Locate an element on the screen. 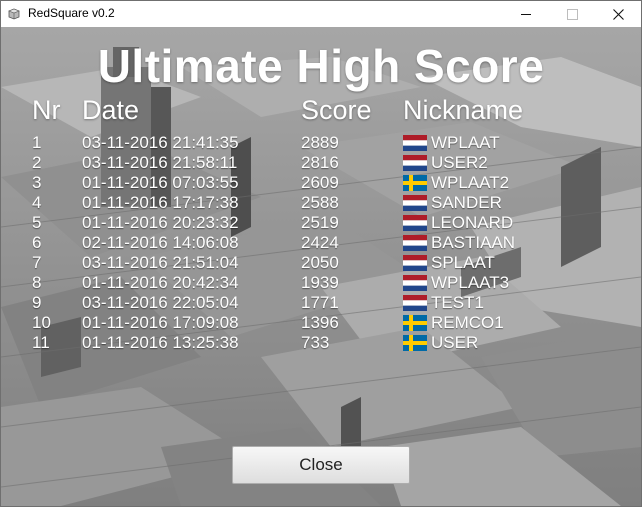  column-header-nickname: Nickname is located at coordinates (463, 110).